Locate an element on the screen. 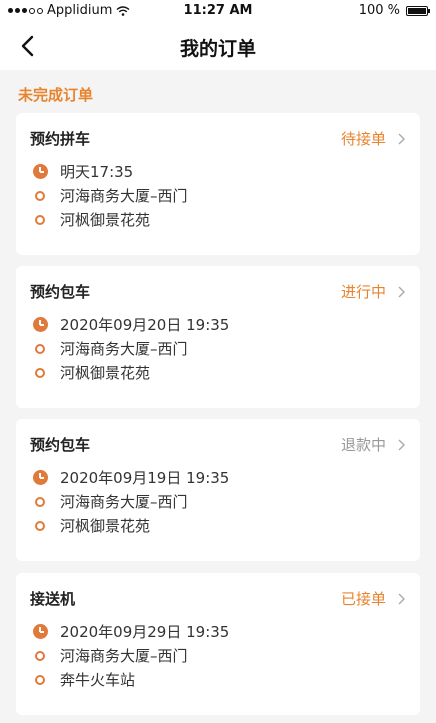  order-time-row: 2020年09月19日 19:35 is located at coordinates (130, 477).